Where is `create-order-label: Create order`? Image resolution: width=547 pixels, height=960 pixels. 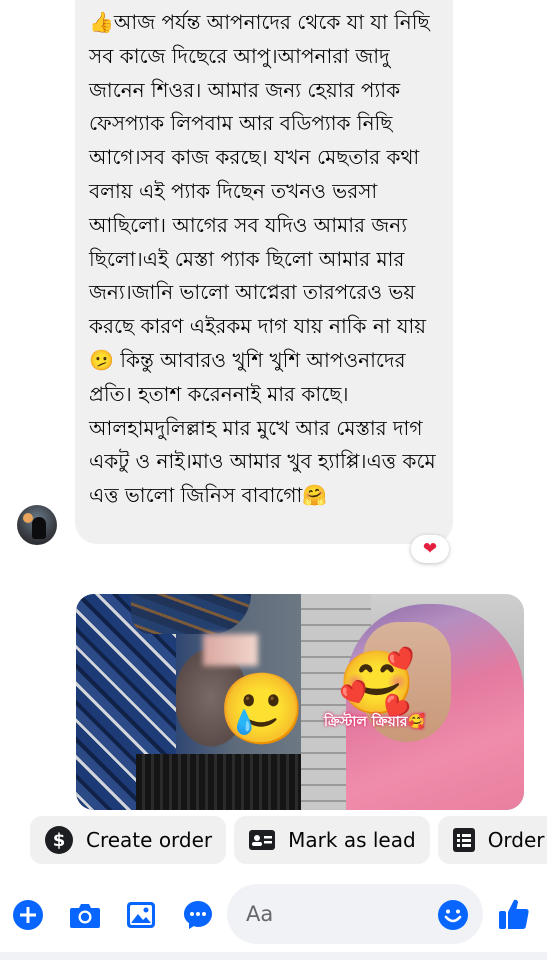 create-order-label: Create order is located at coordinates (149, 840).